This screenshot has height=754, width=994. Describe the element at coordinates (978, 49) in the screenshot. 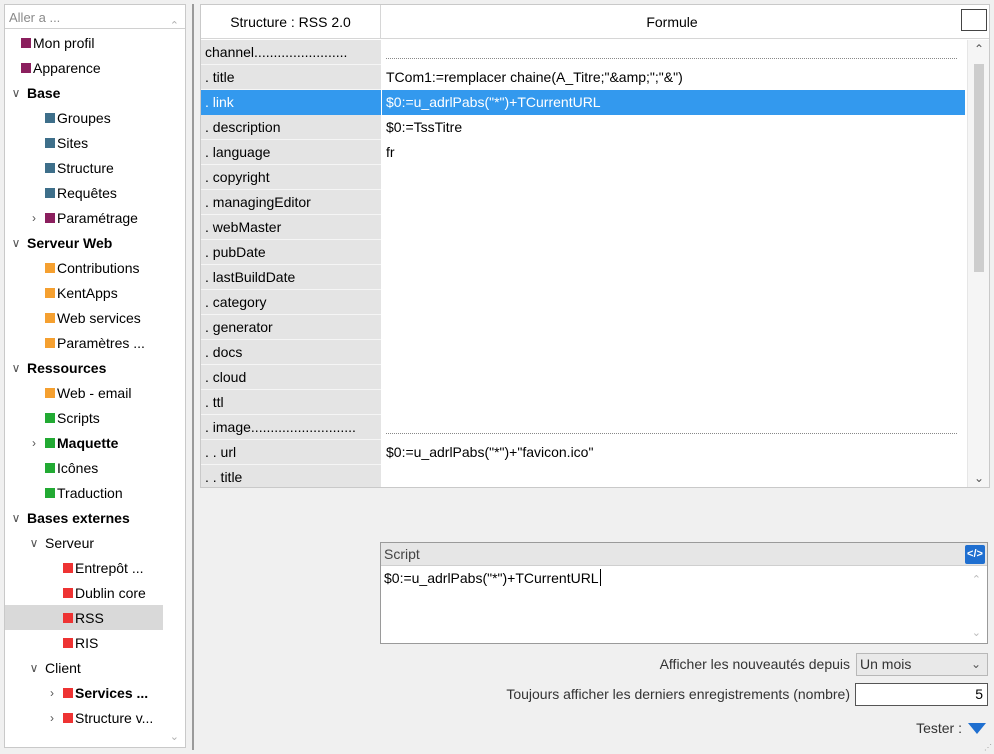

I see `scroll-up-icon: ⌃` at that location.